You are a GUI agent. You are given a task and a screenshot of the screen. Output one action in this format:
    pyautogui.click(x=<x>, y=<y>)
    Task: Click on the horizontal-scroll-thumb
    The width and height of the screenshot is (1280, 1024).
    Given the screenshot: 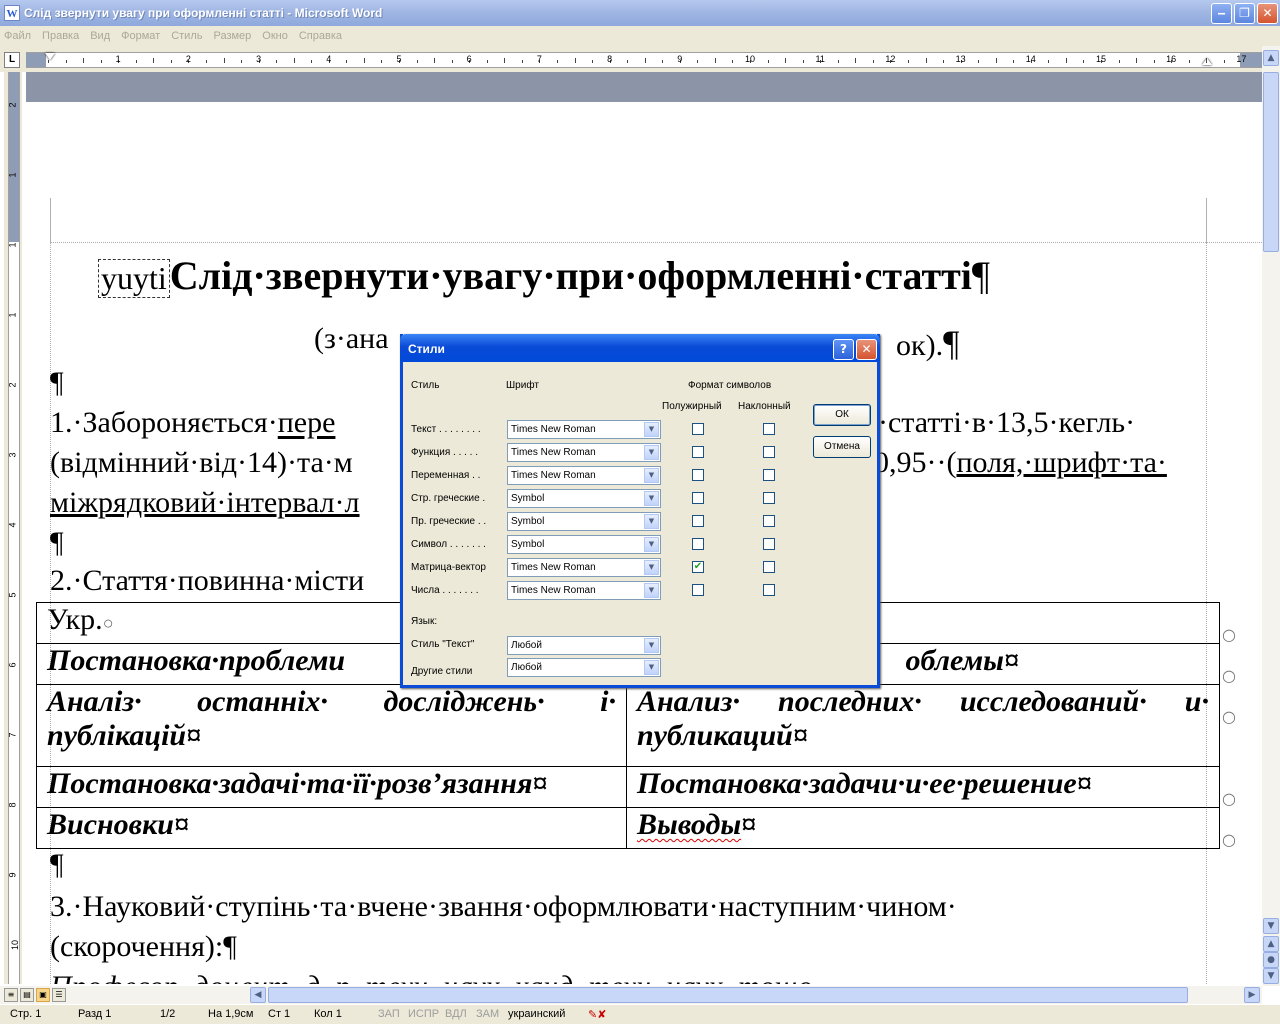 What is the action you would take?
    pyautogui.click(x=728, y=995)
    